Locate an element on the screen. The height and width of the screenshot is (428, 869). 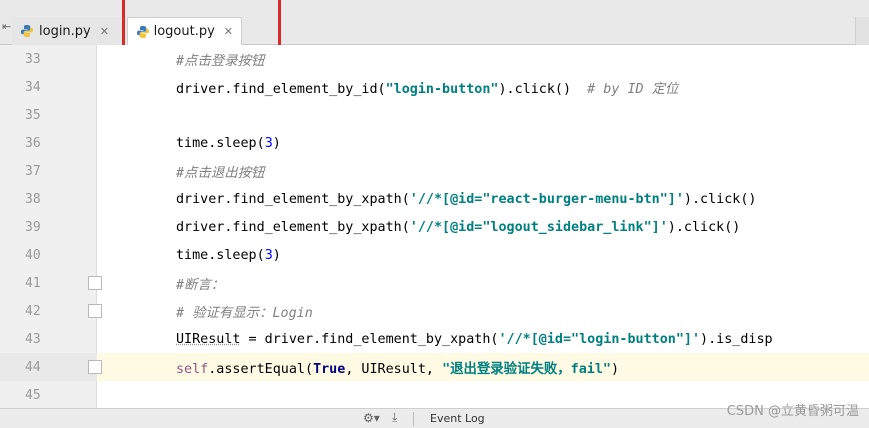
code-token: # 验证有显示：Login is located at coordinates (244, 313).